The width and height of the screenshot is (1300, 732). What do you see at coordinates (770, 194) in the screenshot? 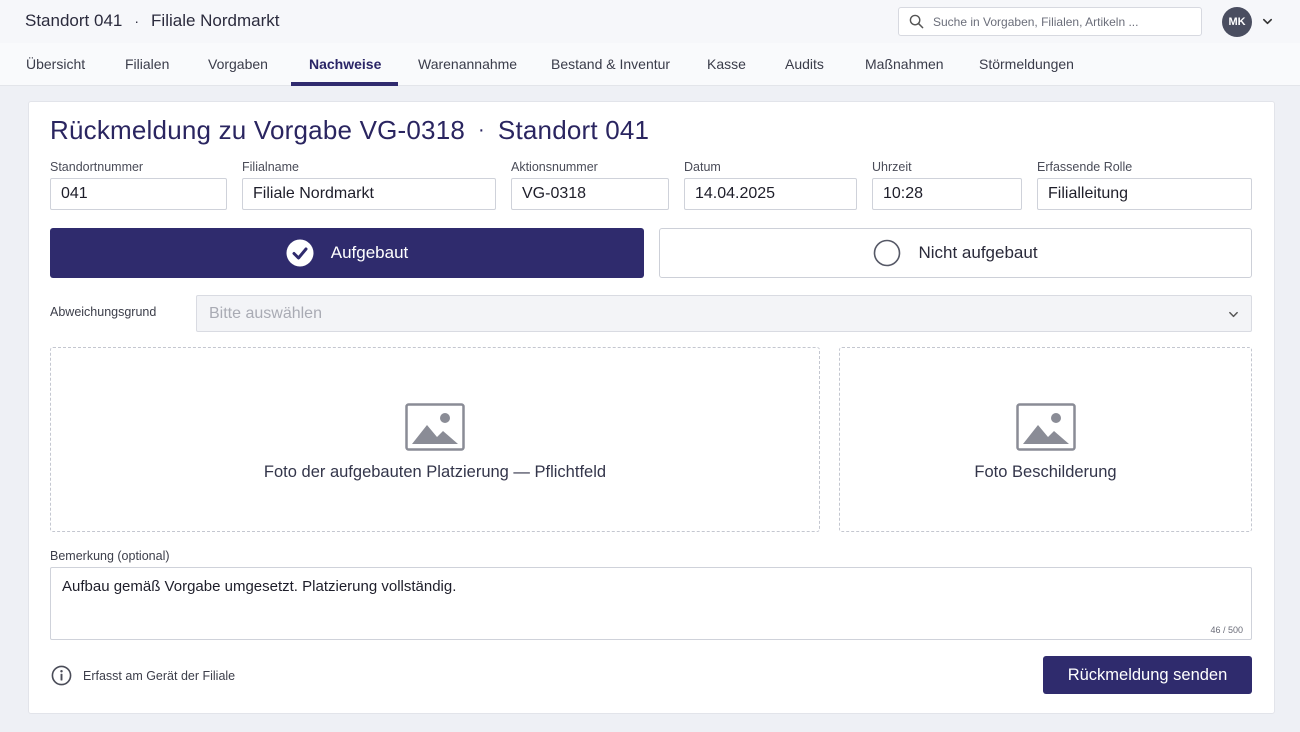
I see `datum-field: 14.04.2025` at bounding box center [770, 194].